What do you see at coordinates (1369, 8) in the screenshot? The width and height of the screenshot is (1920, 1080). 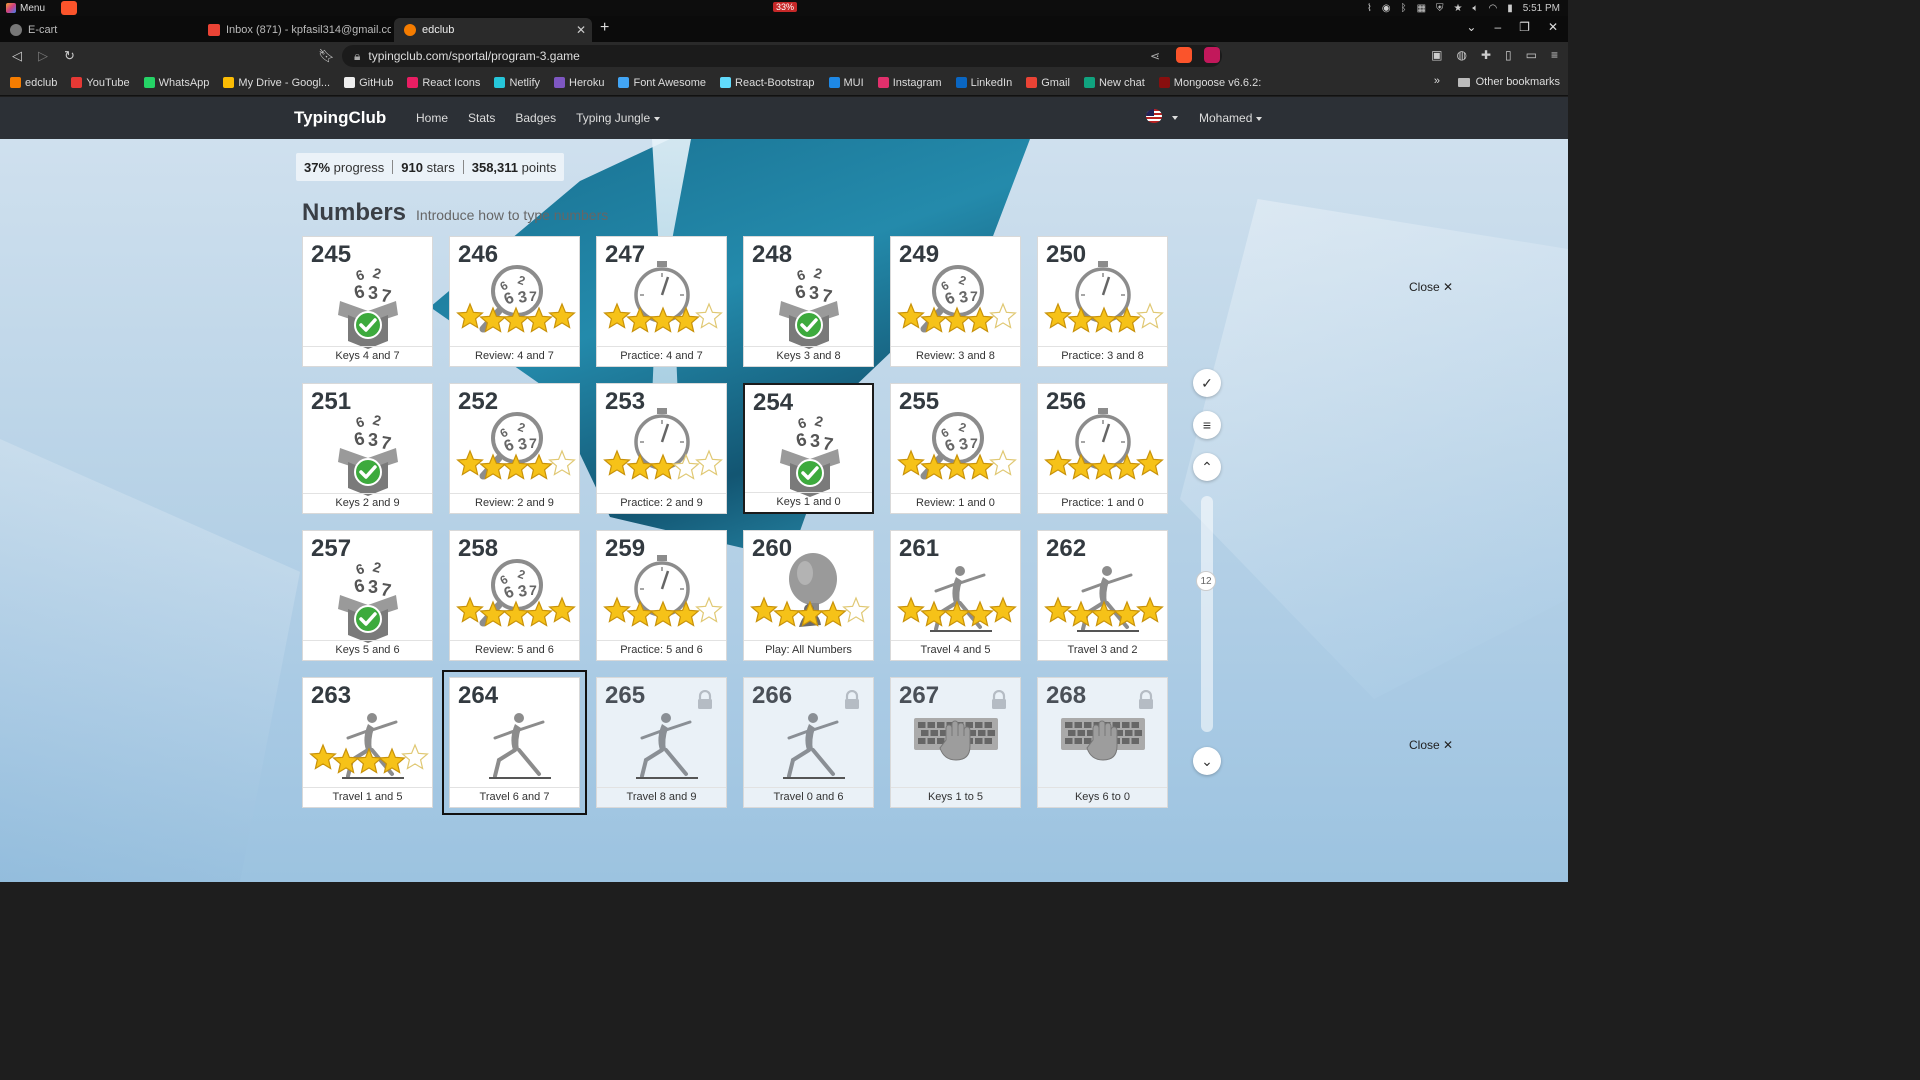 I see `clip-icon: ⌇` at bounding box center [1369, 8].